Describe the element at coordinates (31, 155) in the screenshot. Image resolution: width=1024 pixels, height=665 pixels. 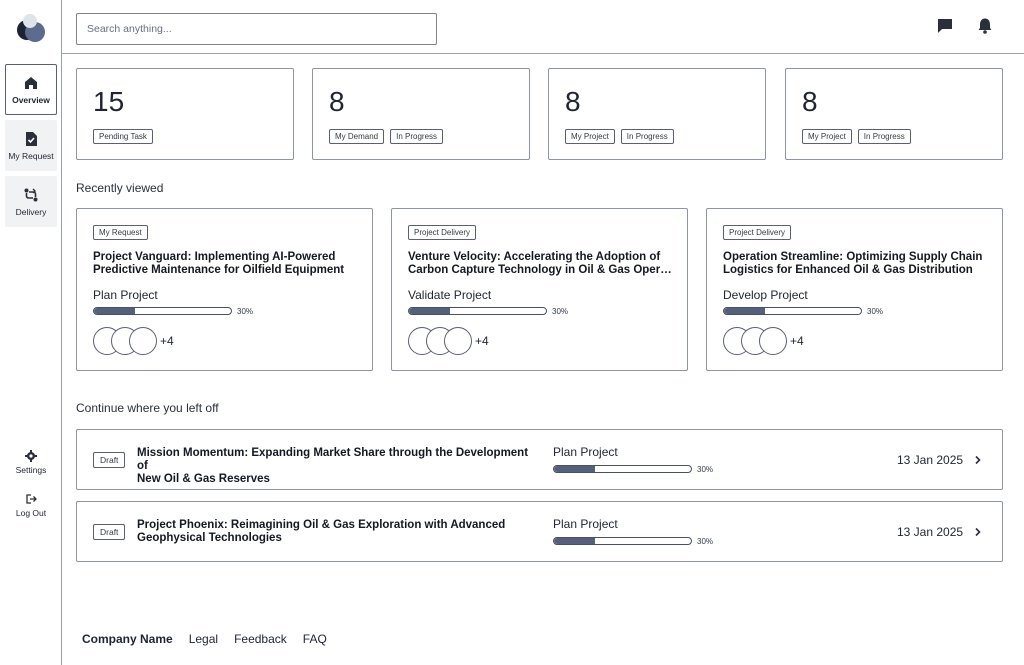
I see `sidebar-item-label: My Request` at that location.